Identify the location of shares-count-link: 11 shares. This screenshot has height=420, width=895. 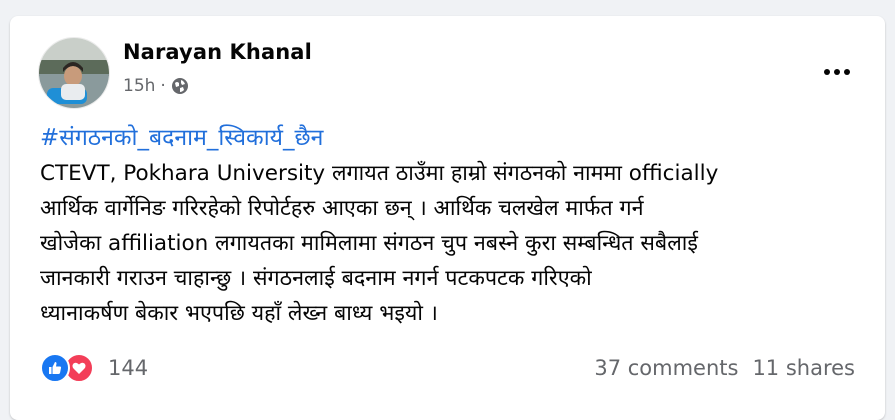
(803, 368).